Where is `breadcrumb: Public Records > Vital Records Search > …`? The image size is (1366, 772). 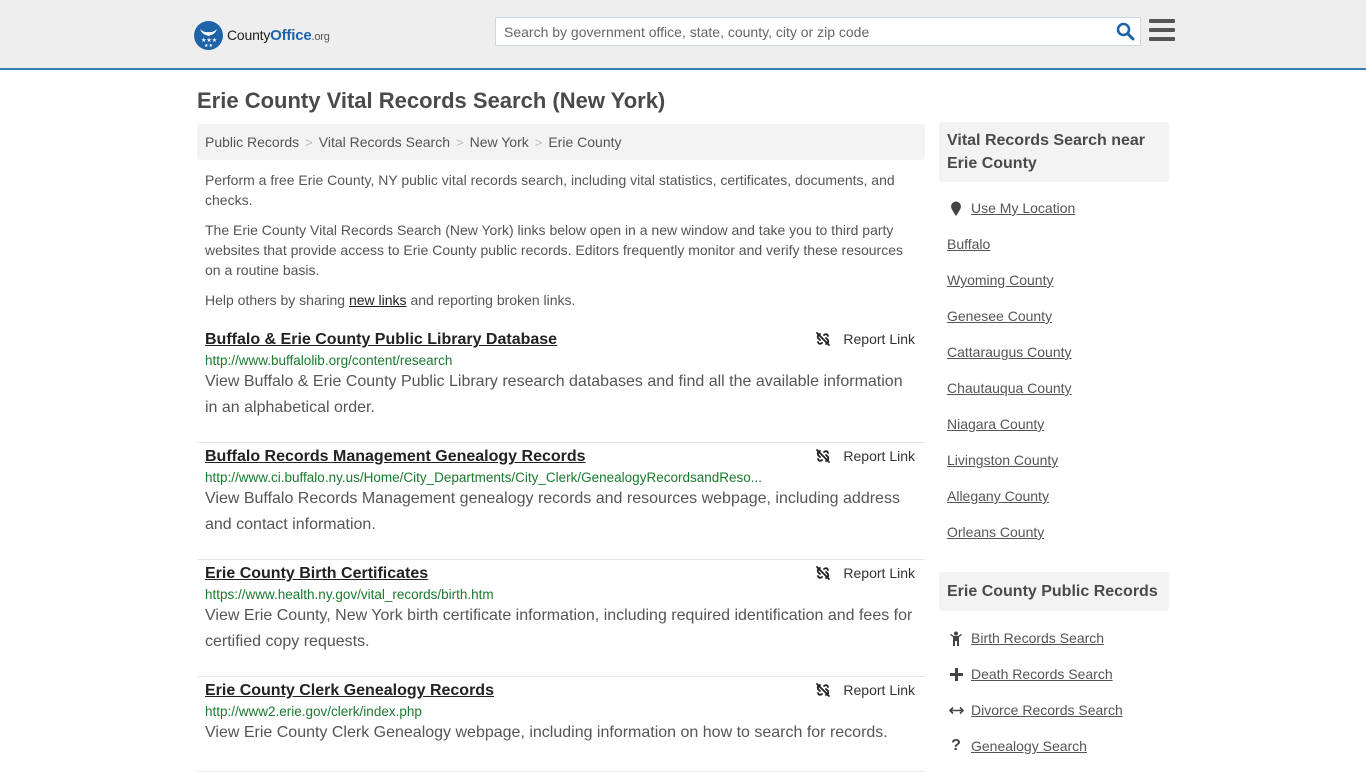 breadcrumb: Public Records > Vital Records Search > … is located at coordinates (561, 142).